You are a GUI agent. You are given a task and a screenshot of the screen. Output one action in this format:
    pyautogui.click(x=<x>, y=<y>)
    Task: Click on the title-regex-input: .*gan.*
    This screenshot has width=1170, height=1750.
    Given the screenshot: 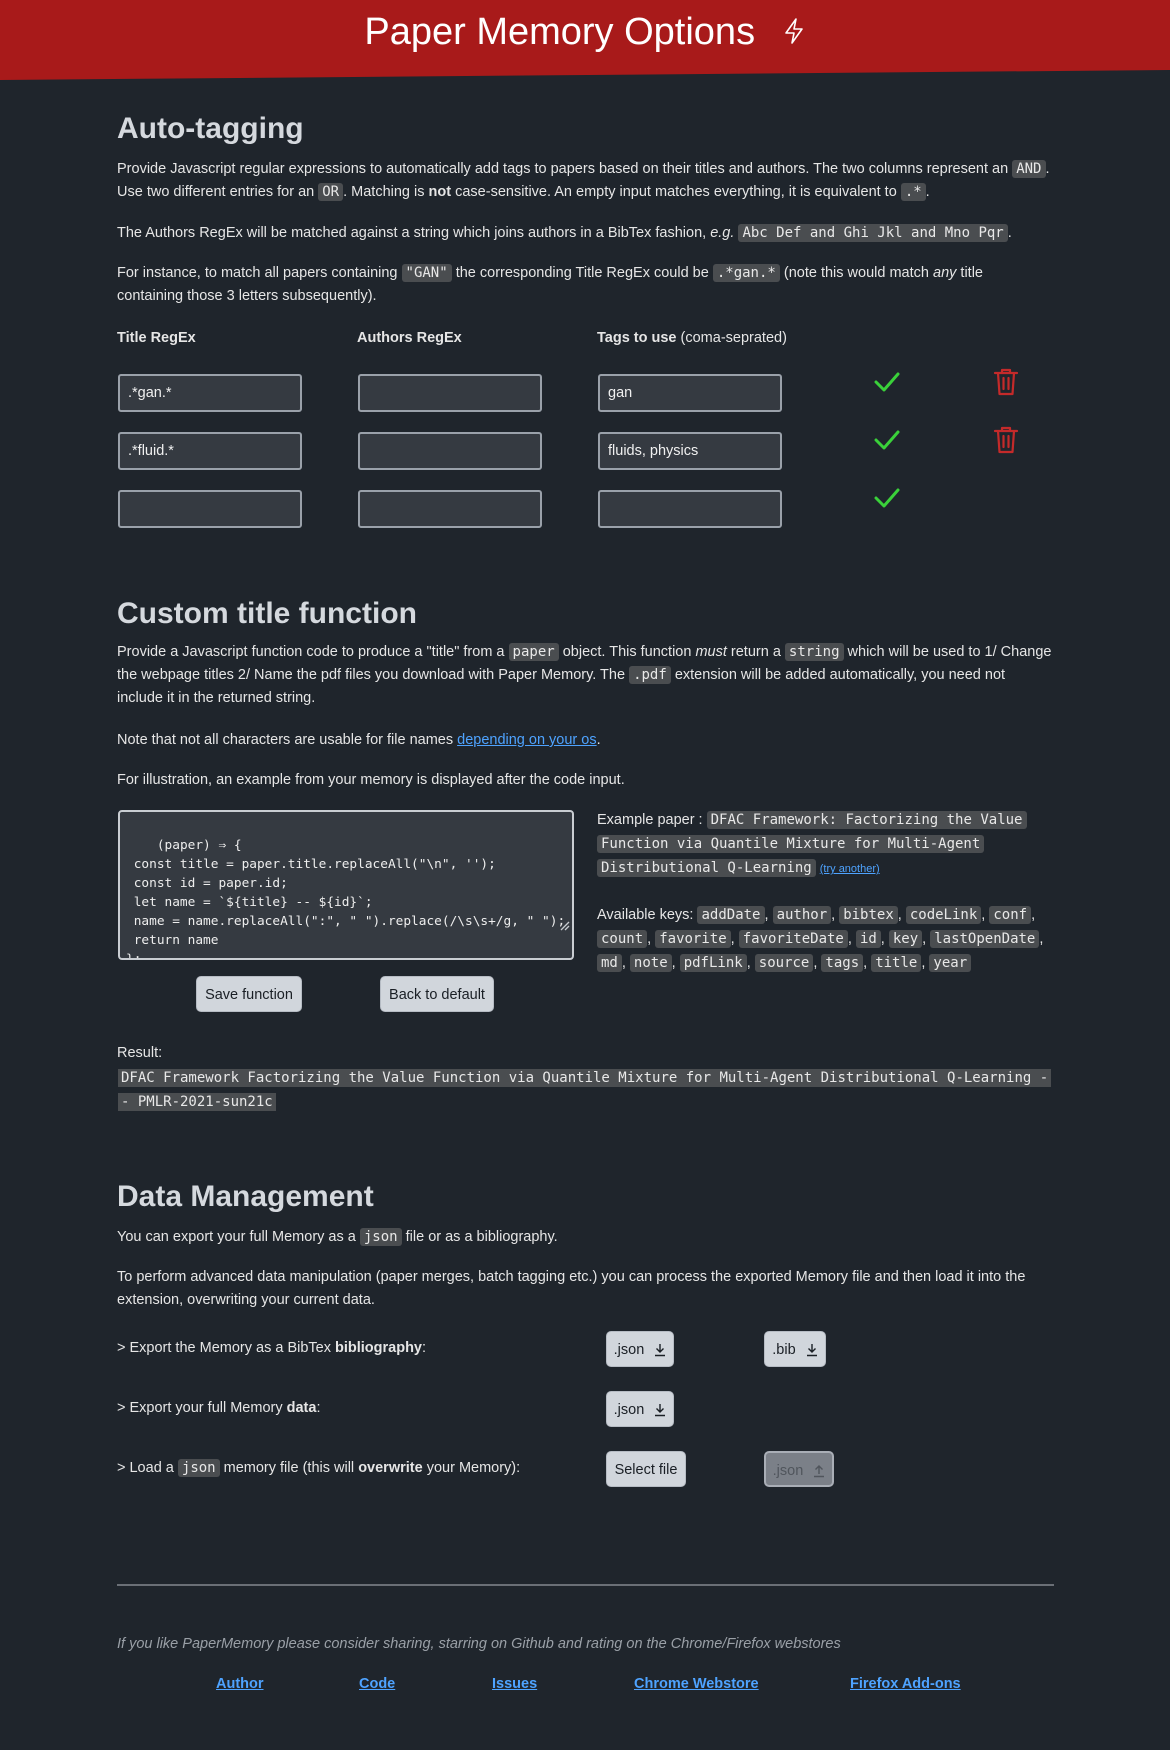 What is the action you would take?
    pyautogui.click(x=210, y=393)
    